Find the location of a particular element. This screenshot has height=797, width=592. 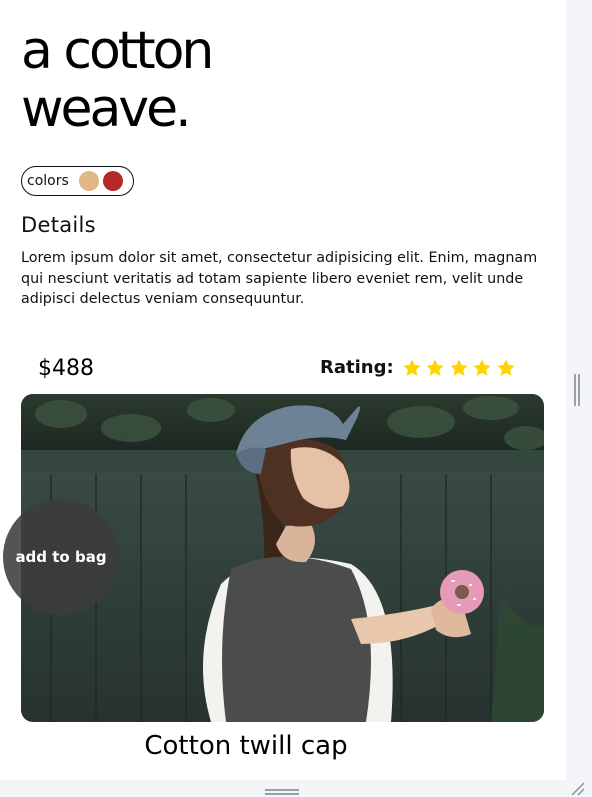

add-to-bag-button: add to bag is located at coordinates (61, 557).